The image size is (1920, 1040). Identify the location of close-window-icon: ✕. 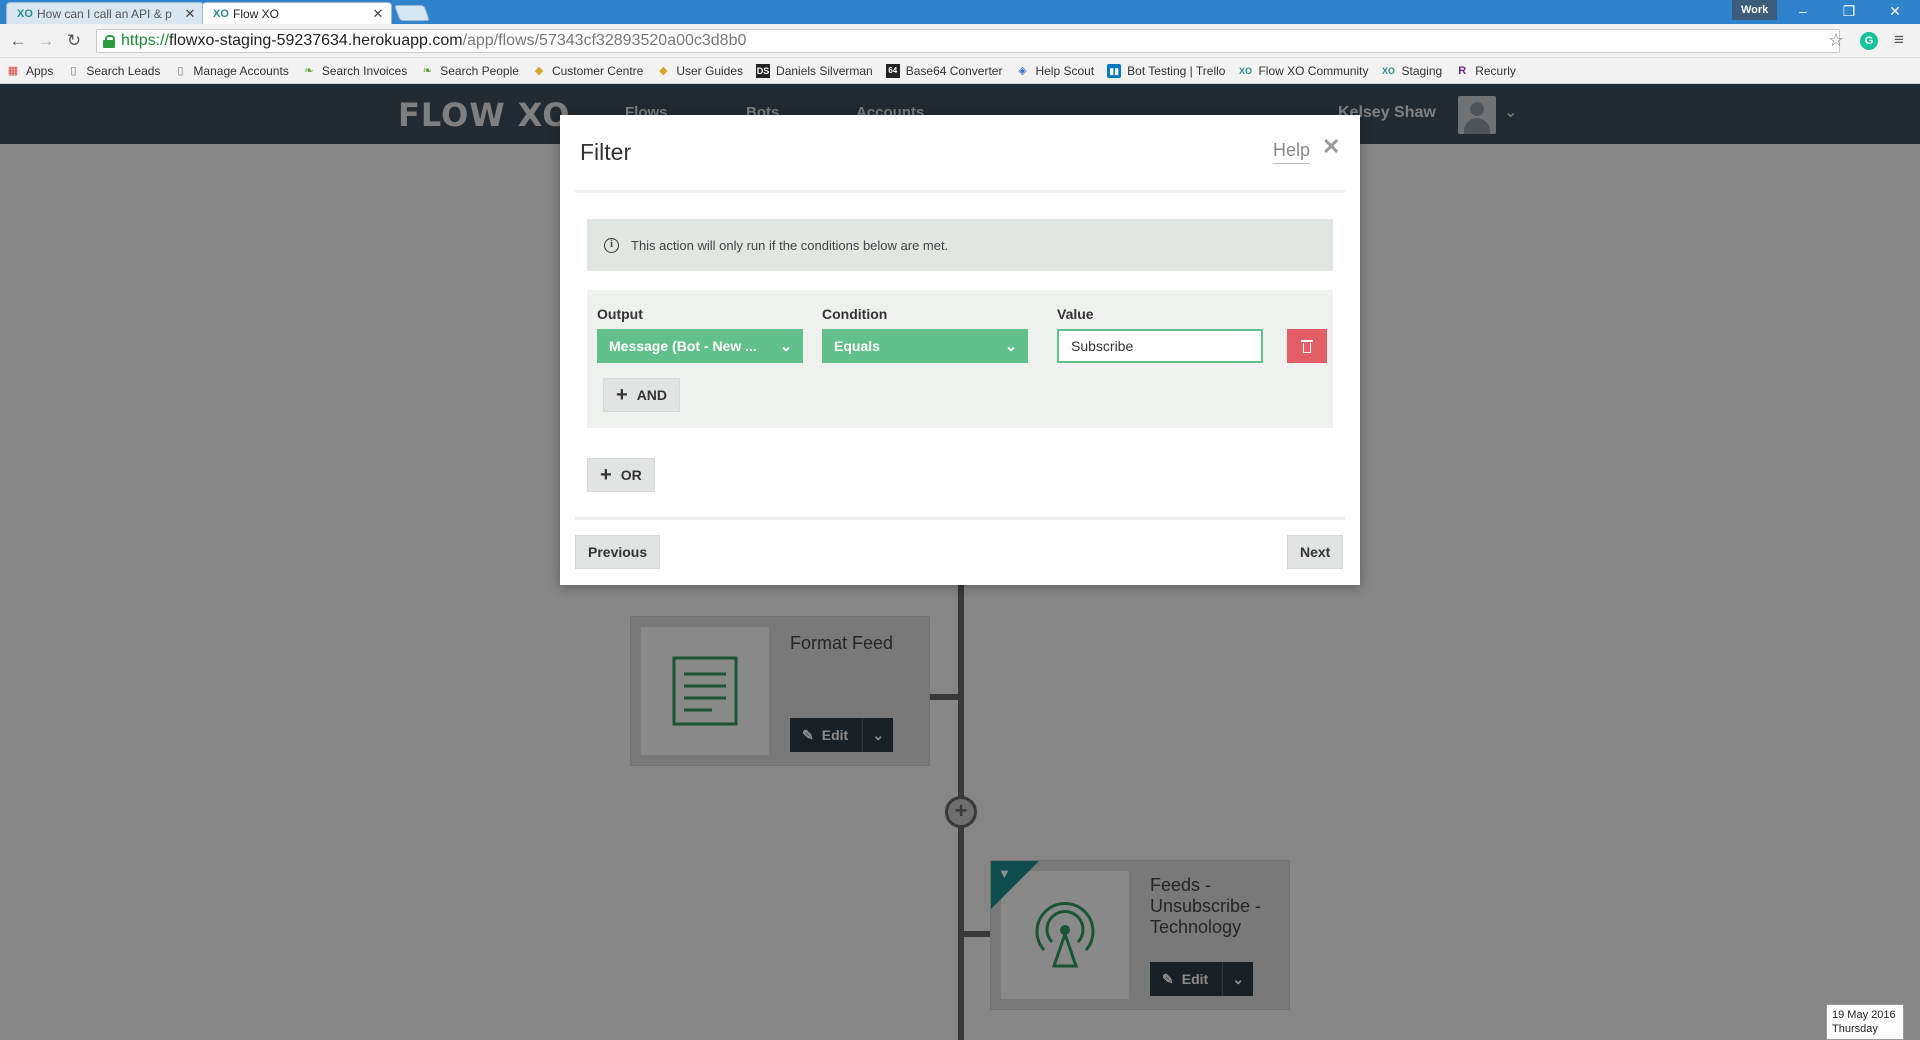
(1895, 12).